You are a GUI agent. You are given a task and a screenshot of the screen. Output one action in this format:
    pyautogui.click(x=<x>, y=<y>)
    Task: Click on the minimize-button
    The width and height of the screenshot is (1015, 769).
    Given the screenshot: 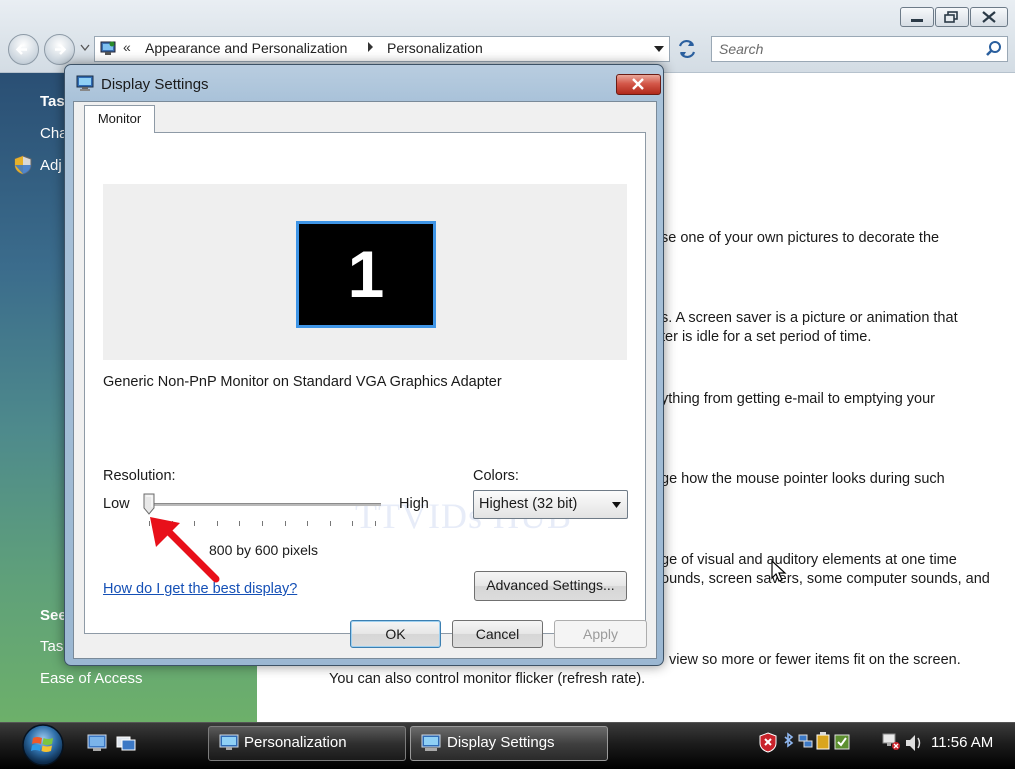 What is the action you would take?
    pyautogui.click(x=917, y=17)
    